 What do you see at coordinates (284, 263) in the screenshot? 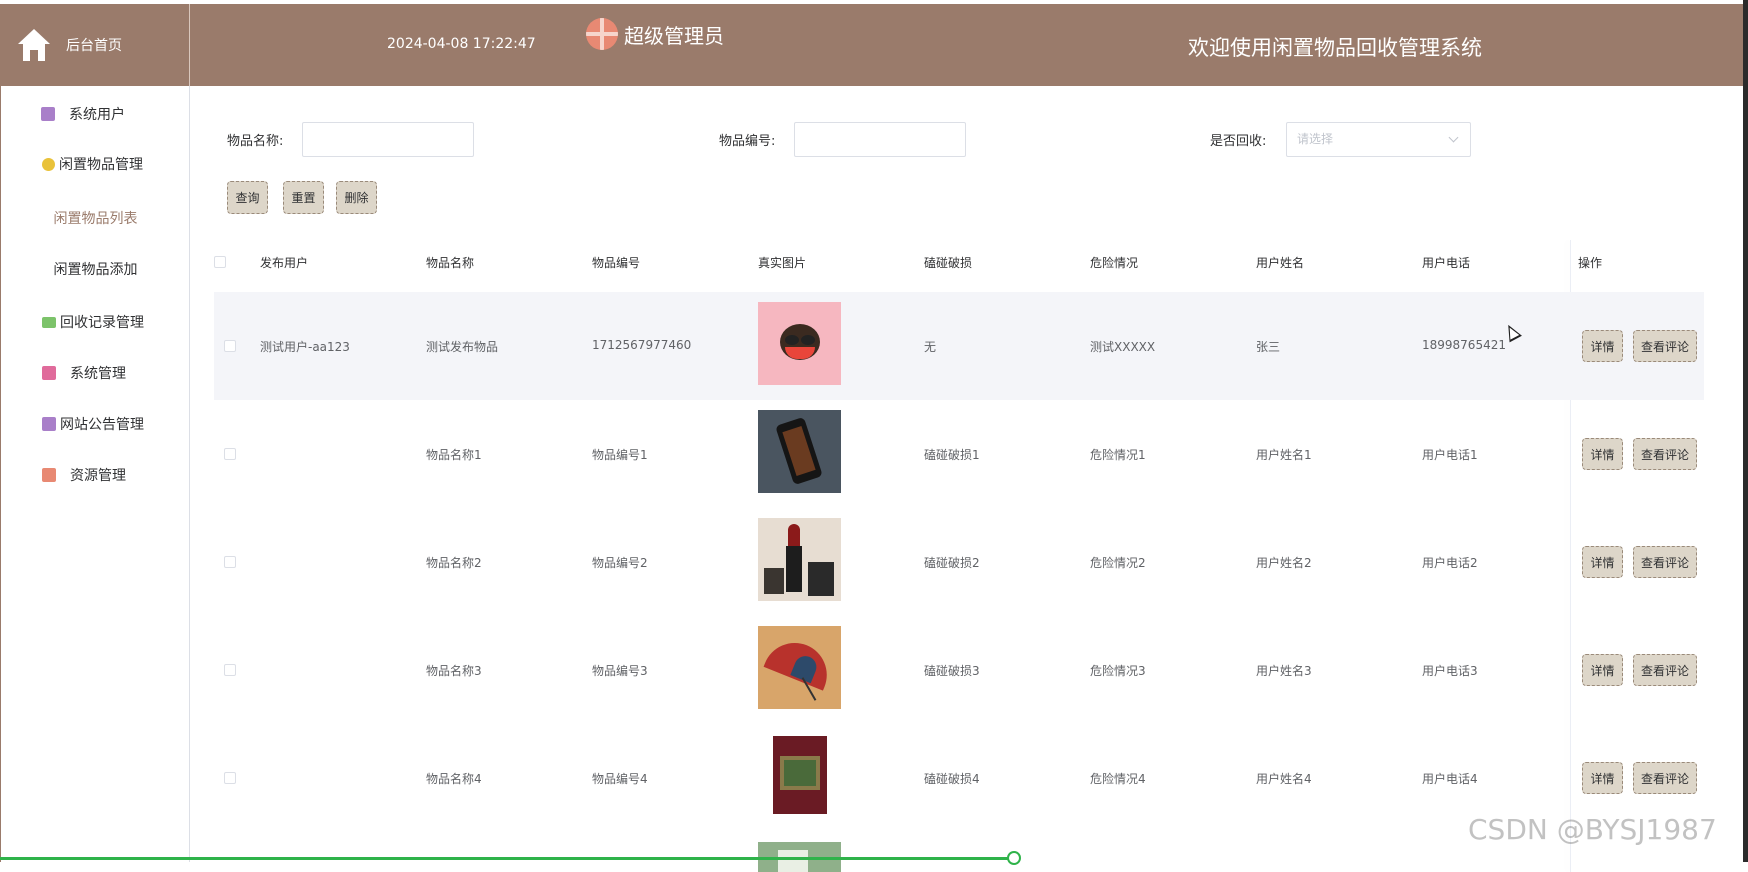
I see `header-publisher: 发布用户` at bounding box center [284, 263].